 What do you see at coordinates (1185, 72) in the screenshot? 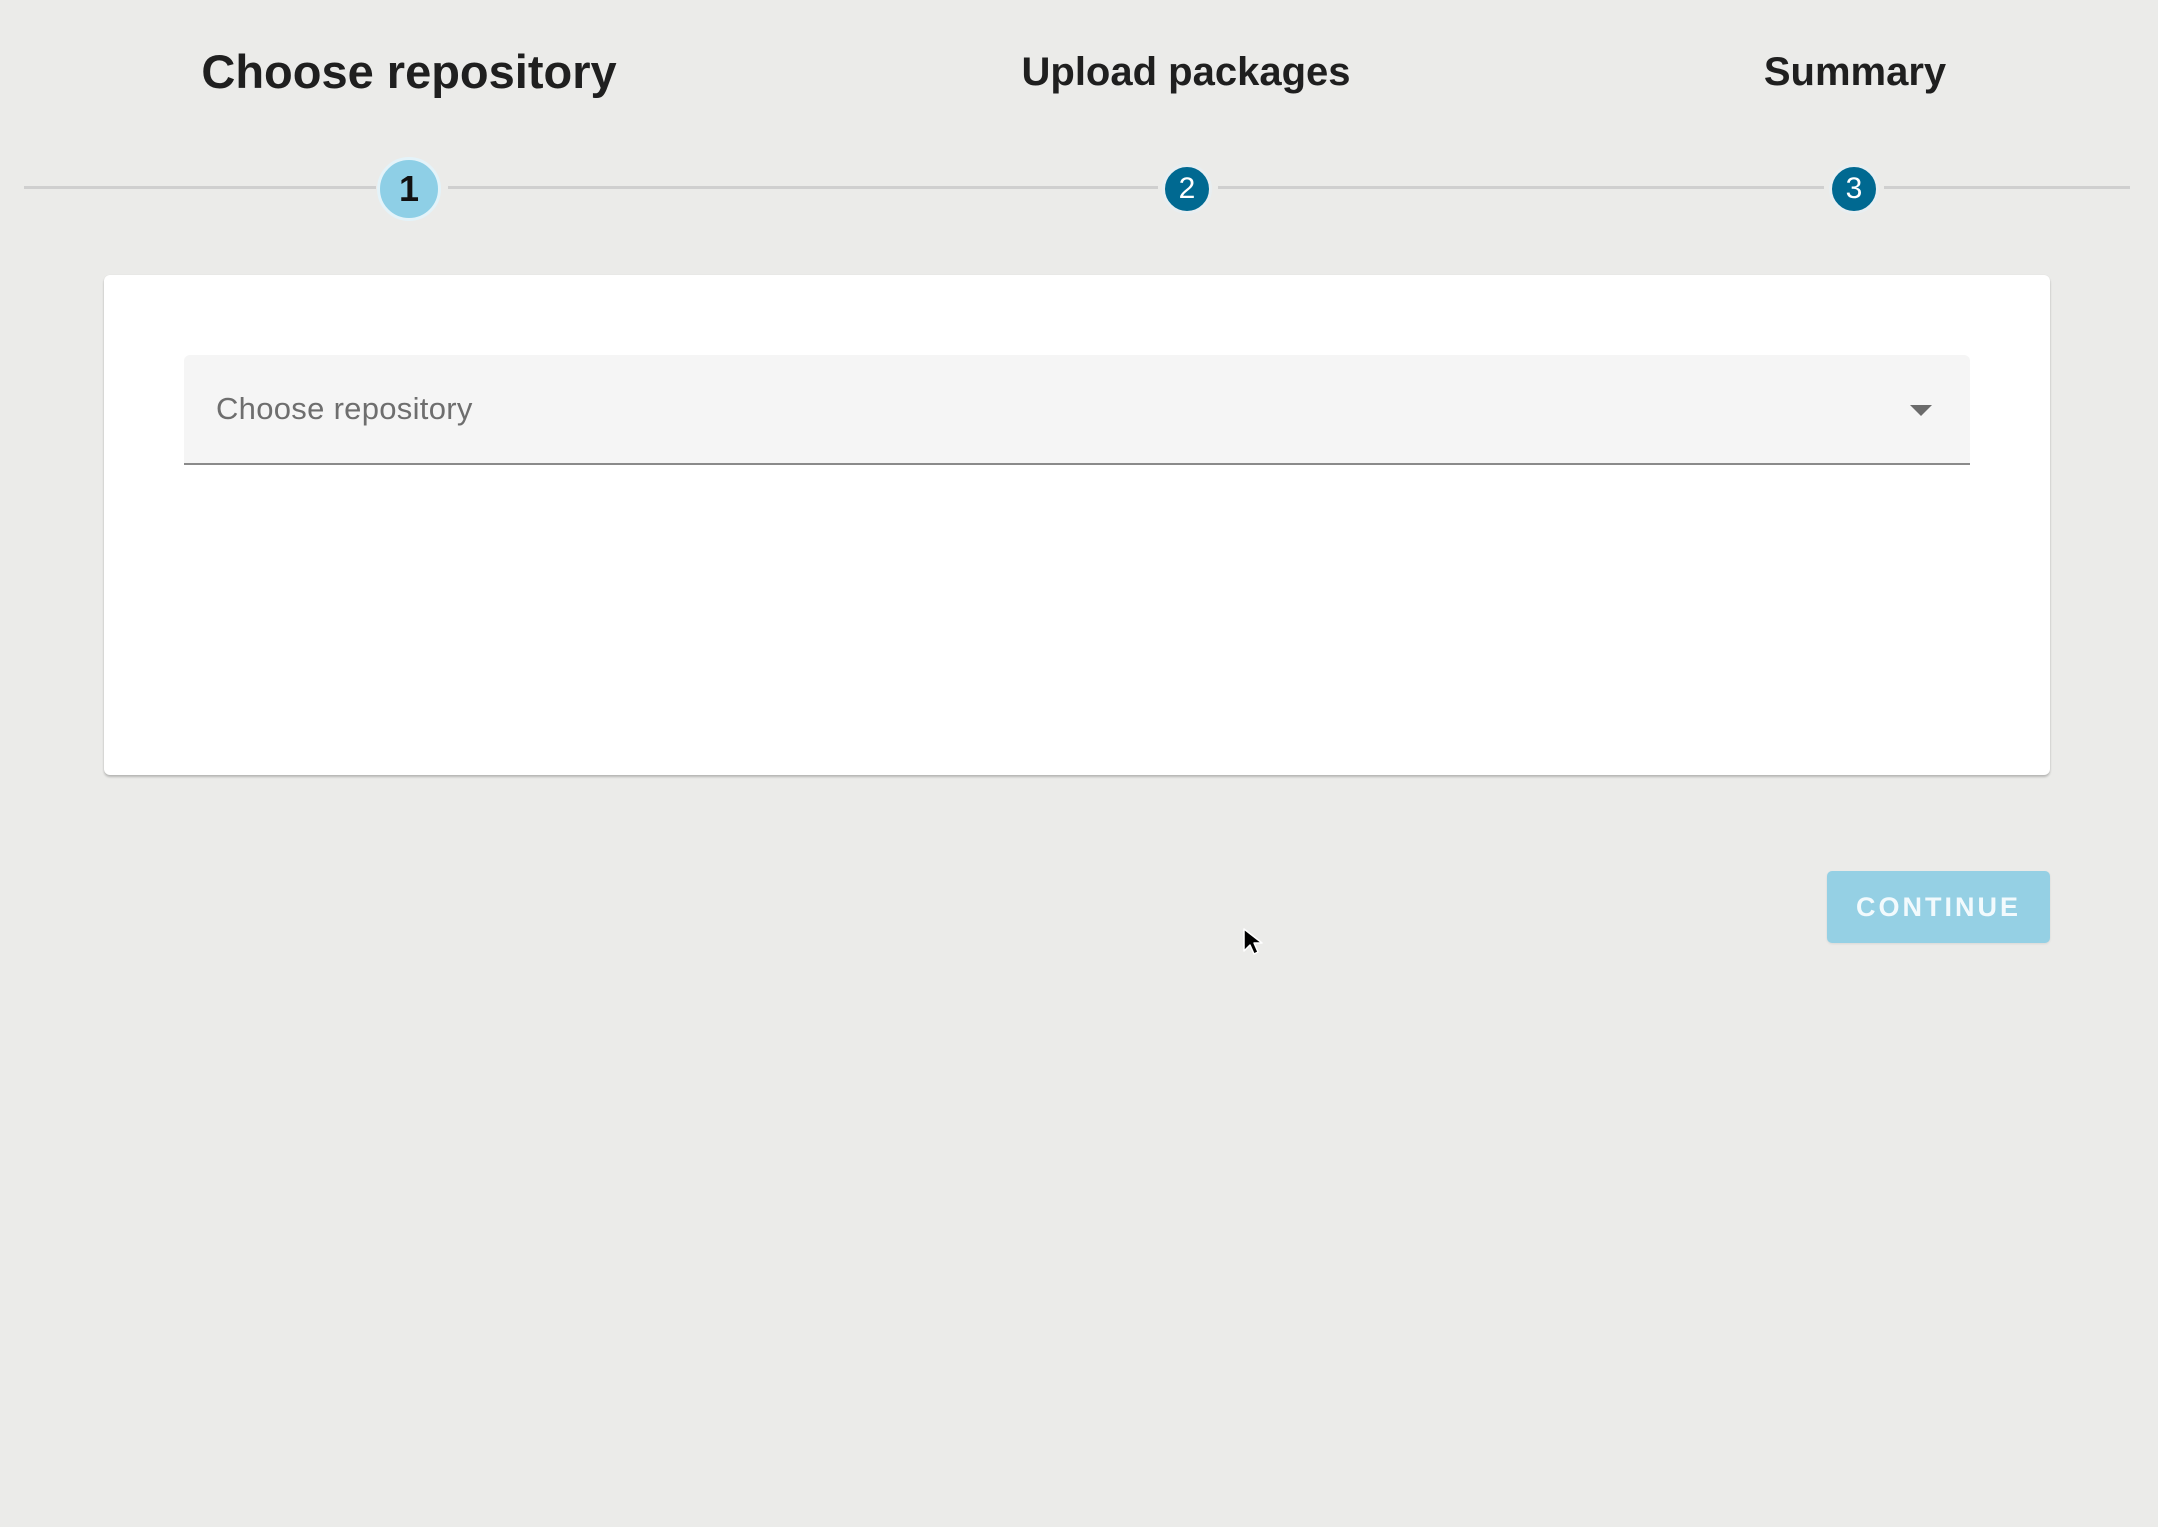
I see `step-title-upload-packages: Upload packages` at bounding box center [1185, 72].